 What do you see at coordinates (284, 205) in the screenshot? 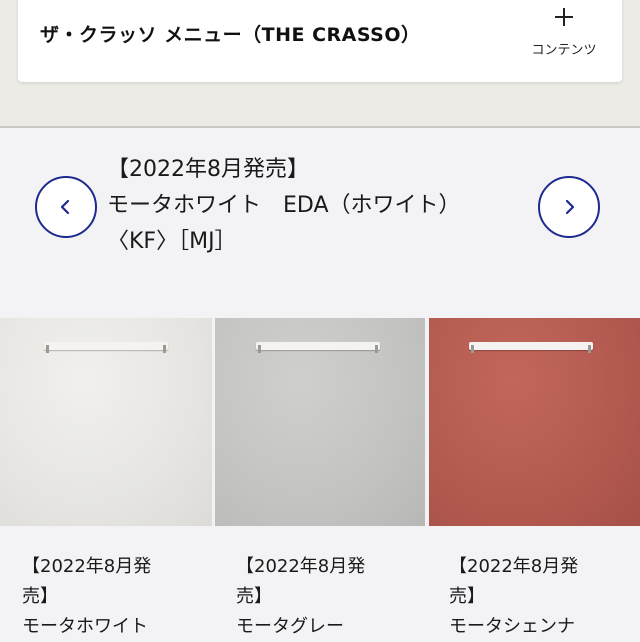
I see `carousel-title-line: モータホワイト EDA（ホワイト）` at bounding box center [284, 205].